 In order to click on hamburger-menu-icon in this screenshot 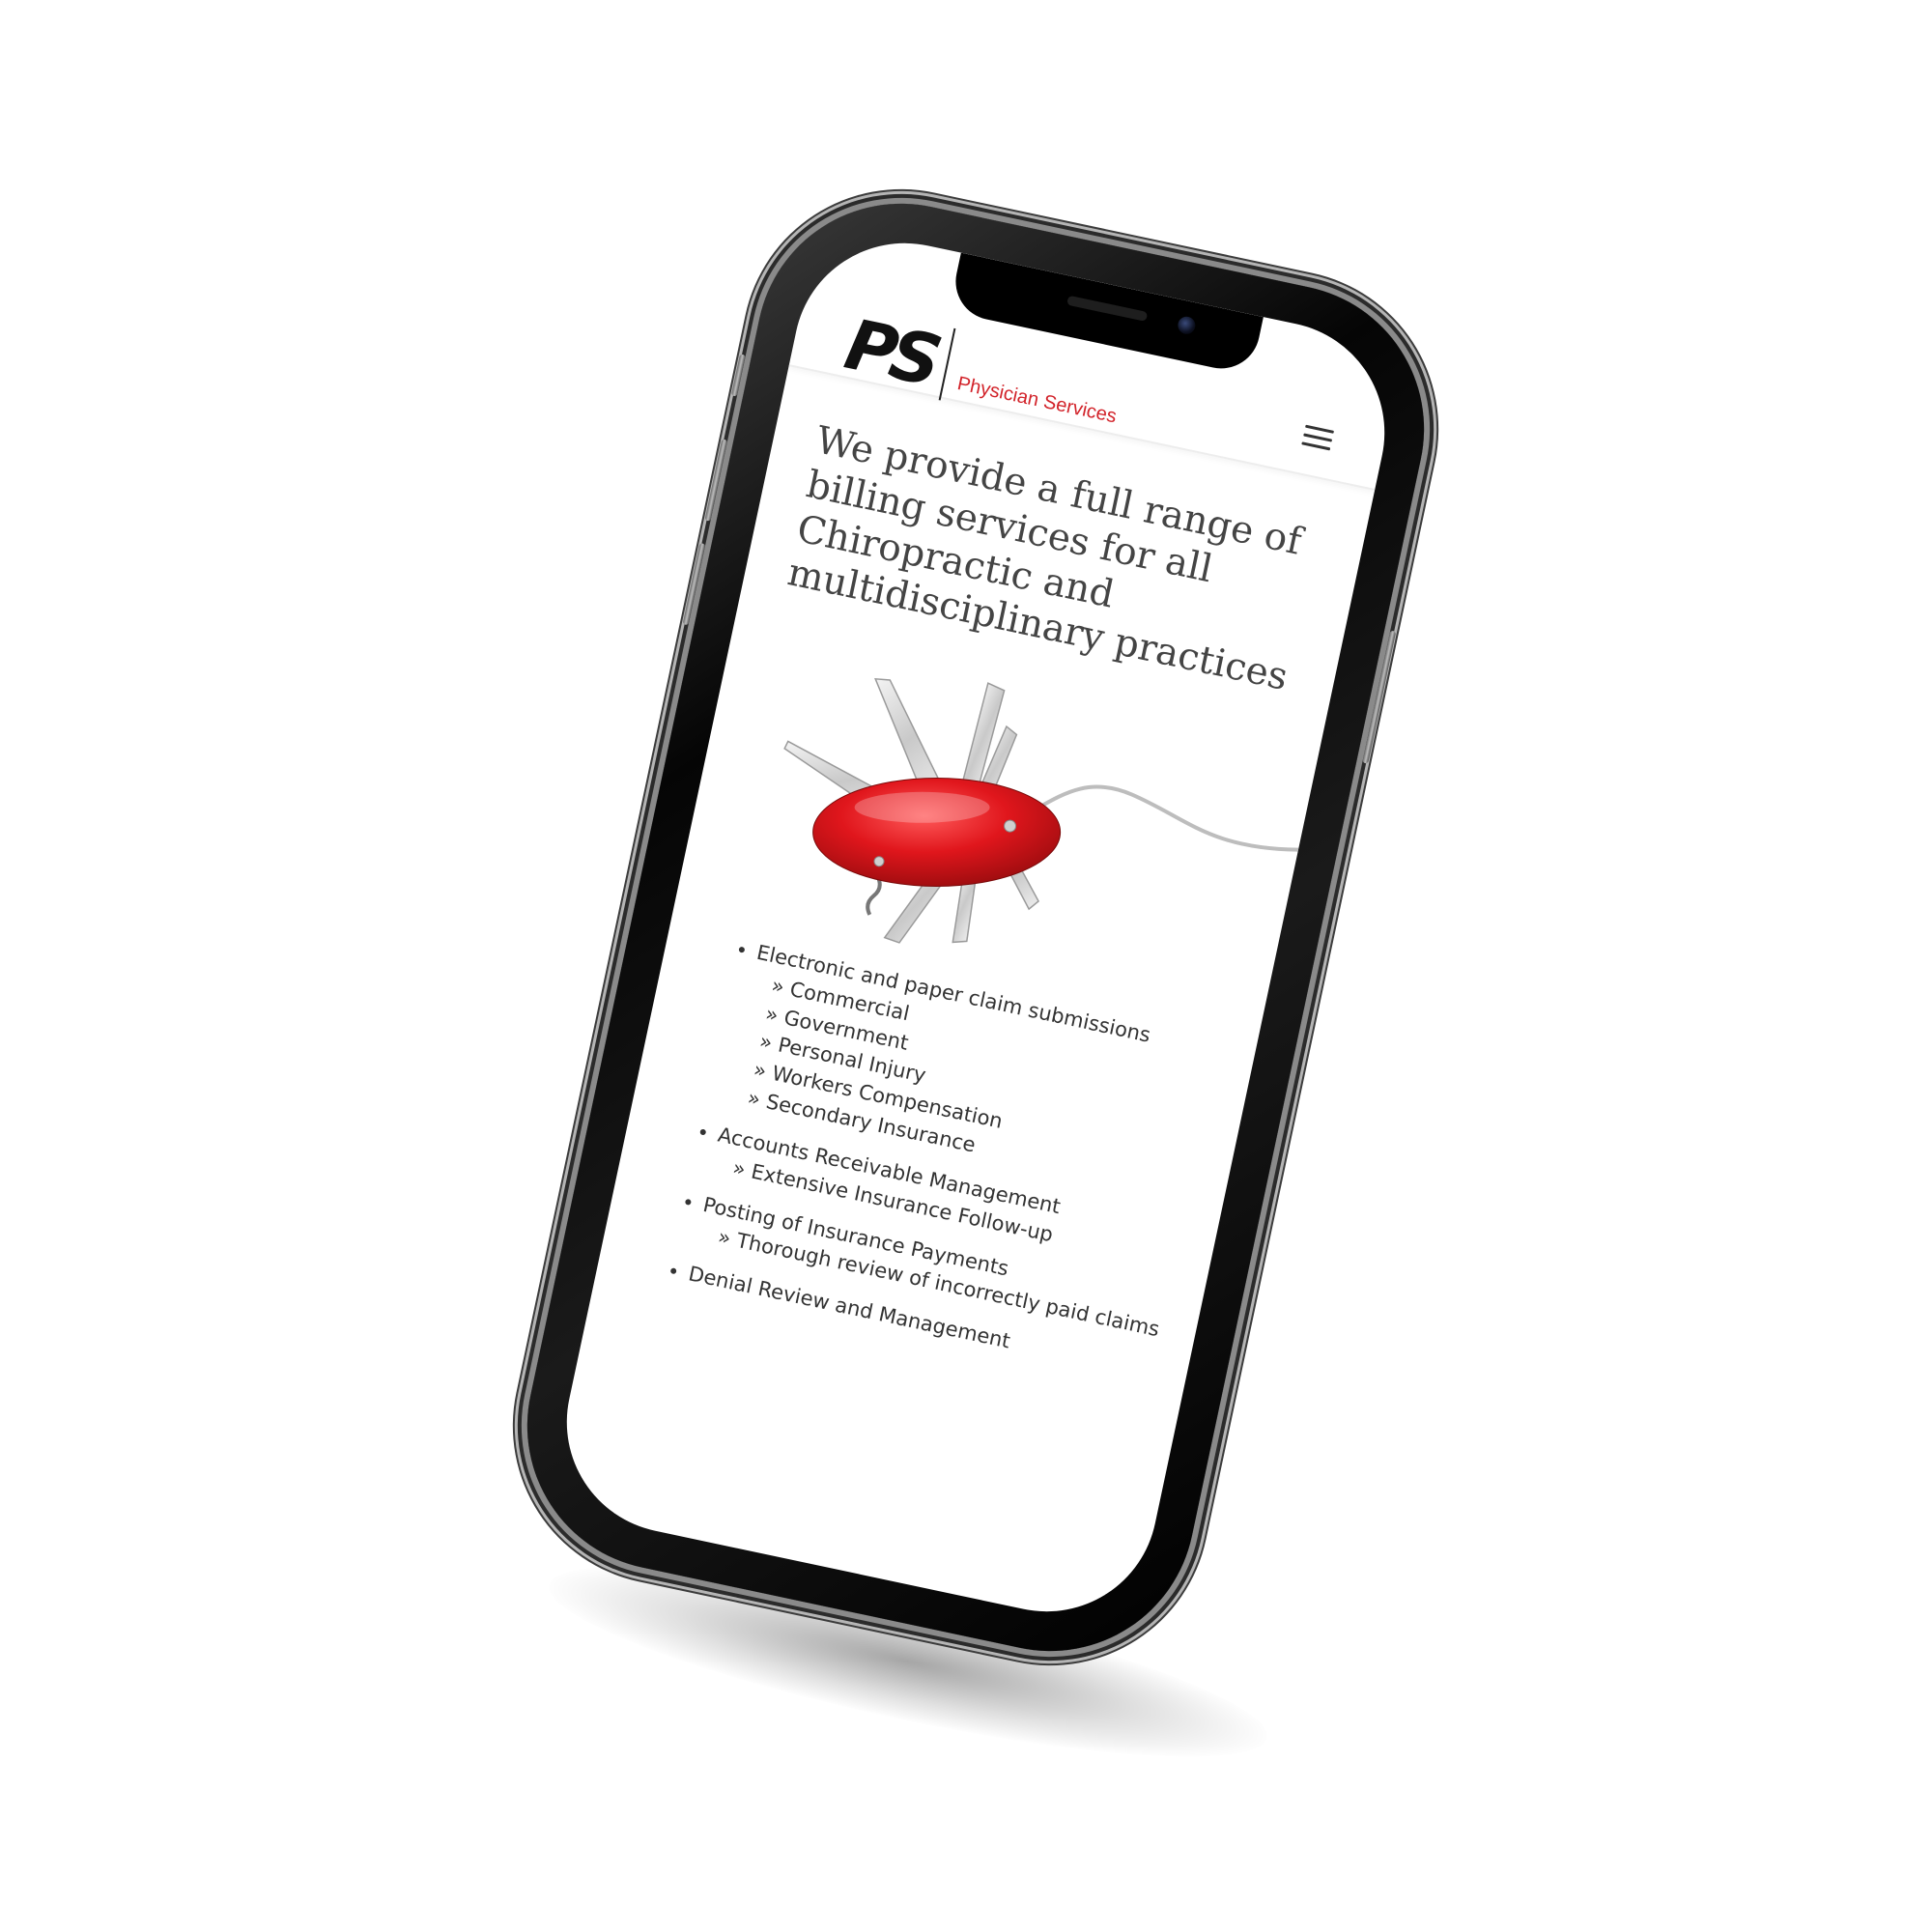, I will do `click(1317, 439)`.